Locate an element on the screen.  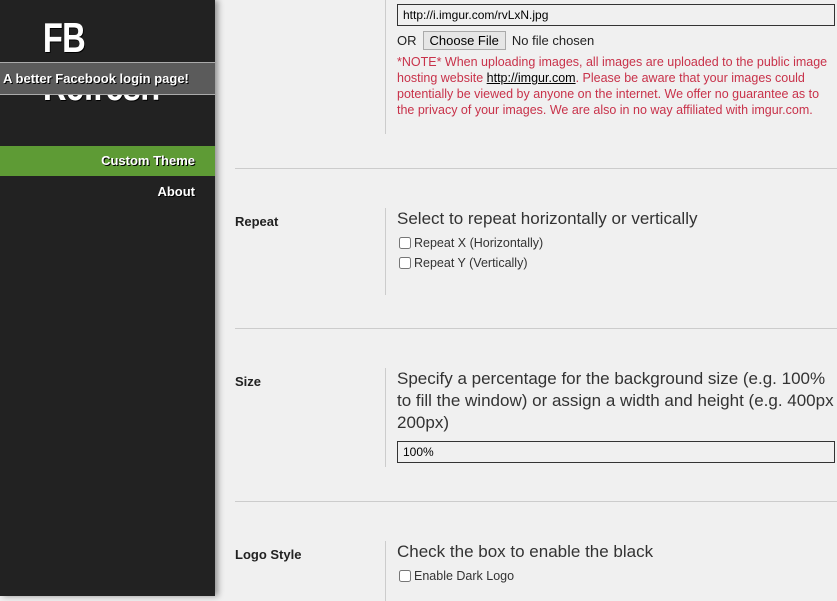
size-input is located at coordinates (616, 452).